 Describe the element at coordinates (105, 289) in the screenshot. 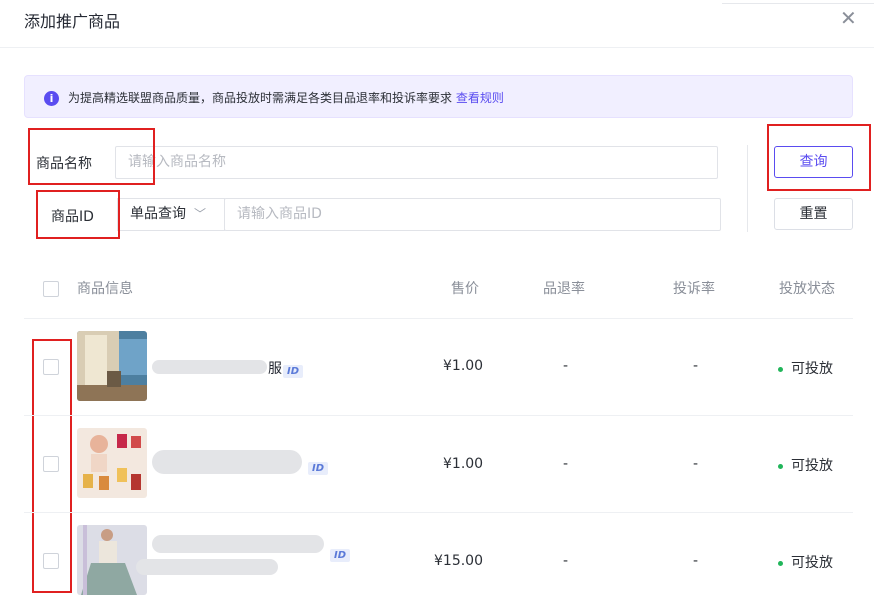

I see `column-header-product: 商品信息` at that location.